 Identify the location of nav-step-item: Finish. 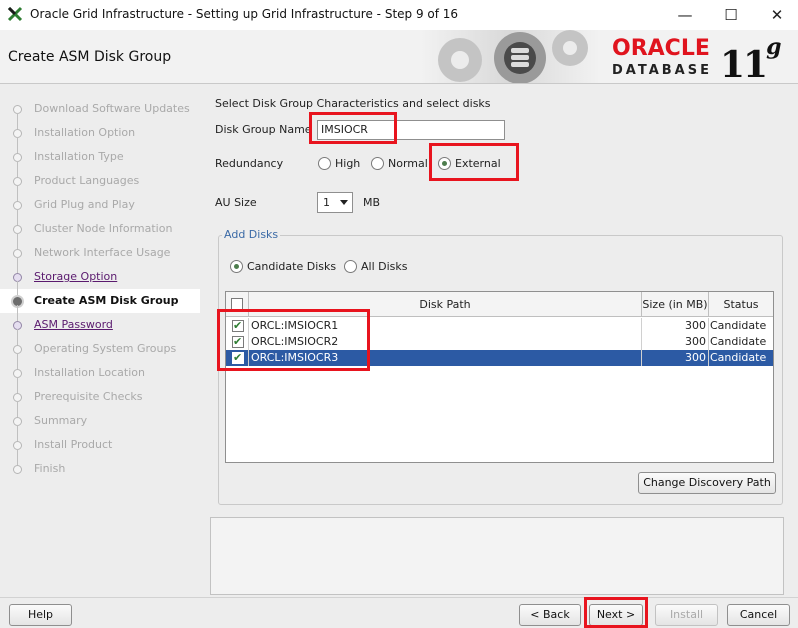
(100, 465).